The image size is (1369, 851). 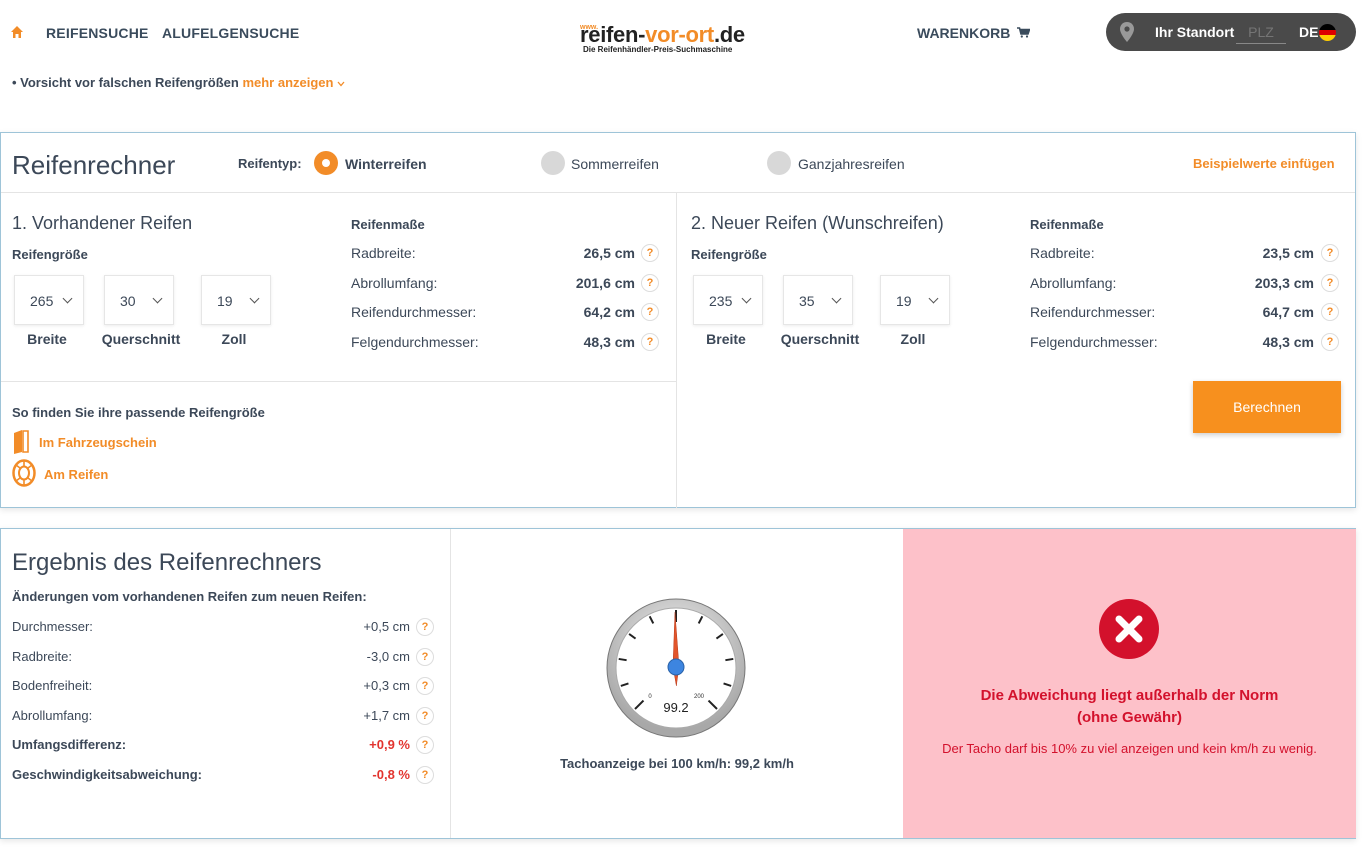 What do you see at coordinates (622, 659) in the screenshot?
I see `gauge-tick` at bounding box center [622, 659].